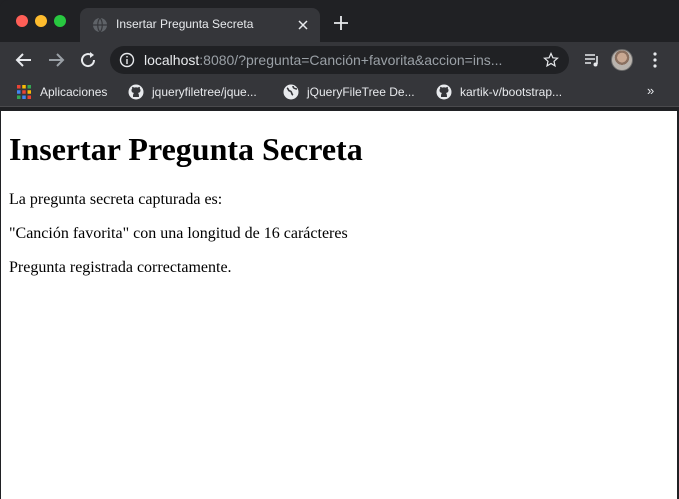 This screenshot has width=679, height=499. What do you see at coordinates (120, 267) in the screenshot?
I see `success-message: Pregunta registrada correctamente.` at bounding box center [120, 267].